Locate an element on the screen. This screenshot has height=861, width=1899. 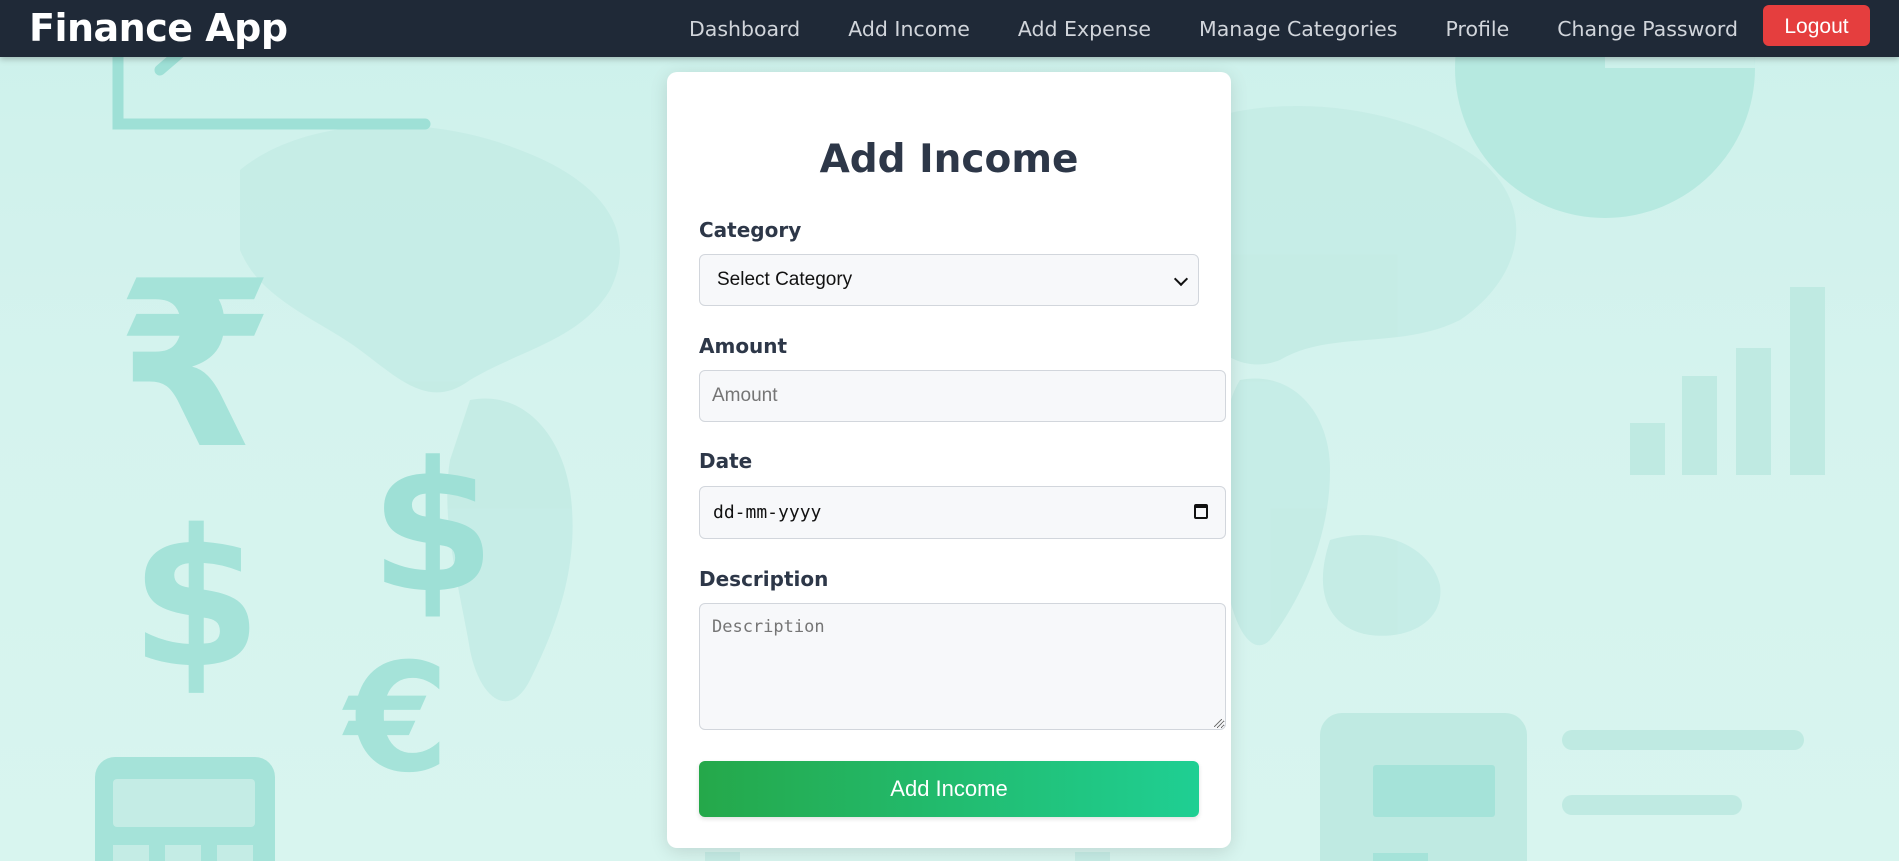
rupee-icon: ₹ is located at coordinates (195, 366).